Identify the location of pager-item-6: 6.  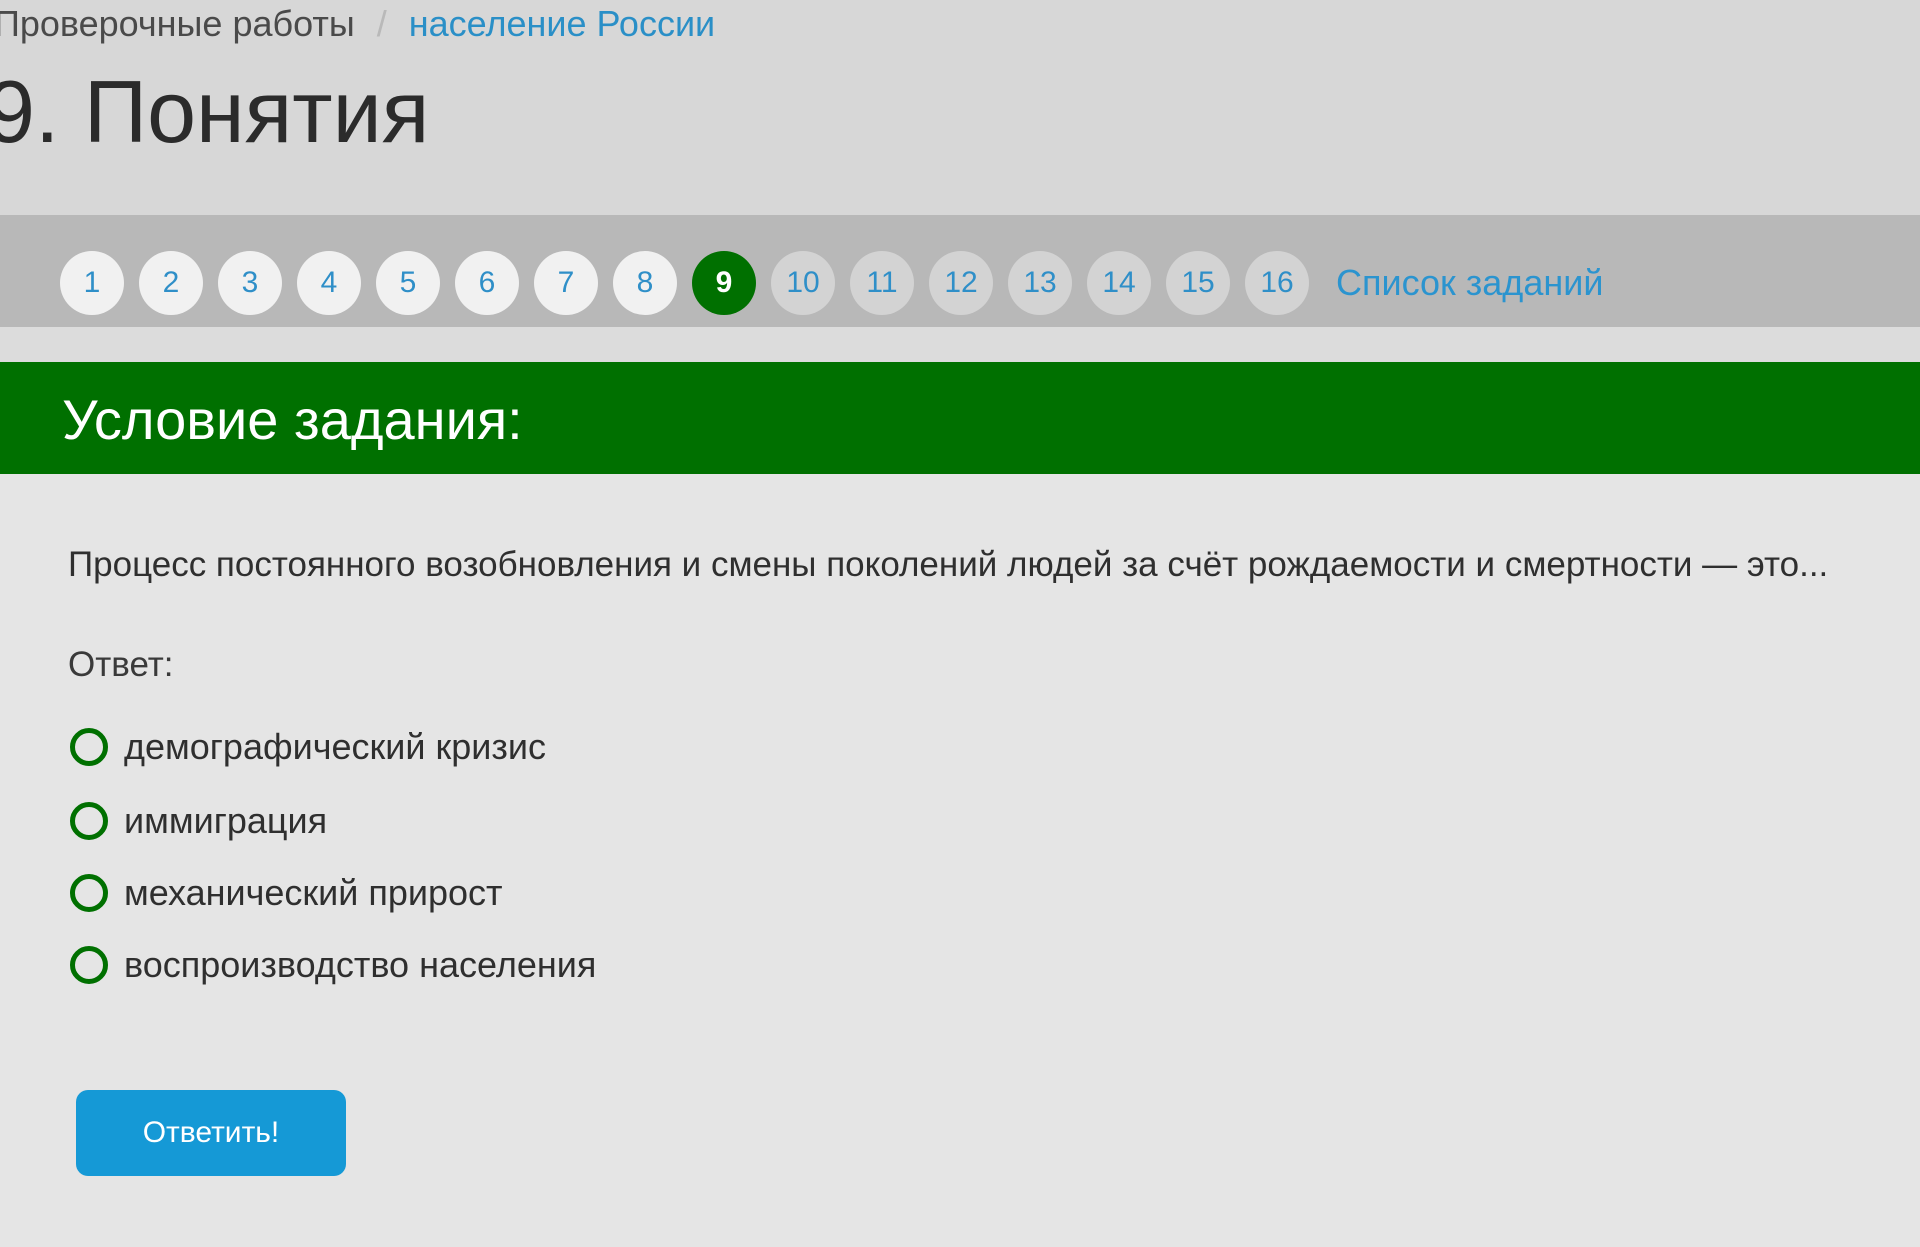
(487, 283).